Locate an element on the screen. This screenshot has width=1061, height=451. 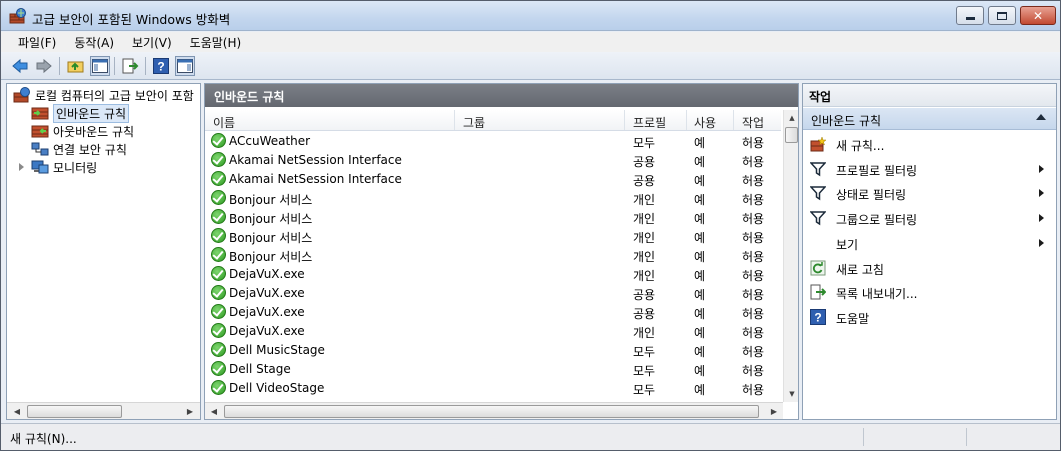
forward-button is located at coordinates (44, 66).